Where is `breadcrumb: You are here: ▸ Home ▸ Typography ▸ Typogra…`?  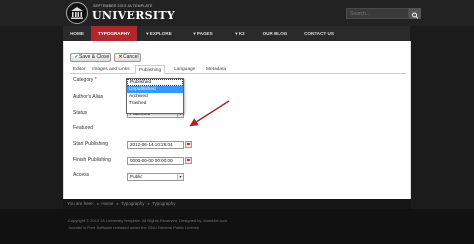 breadcrumb: You are here: ▸ Home ▸ Typography ▸ Typogra… is located at coordinates (237, 204).